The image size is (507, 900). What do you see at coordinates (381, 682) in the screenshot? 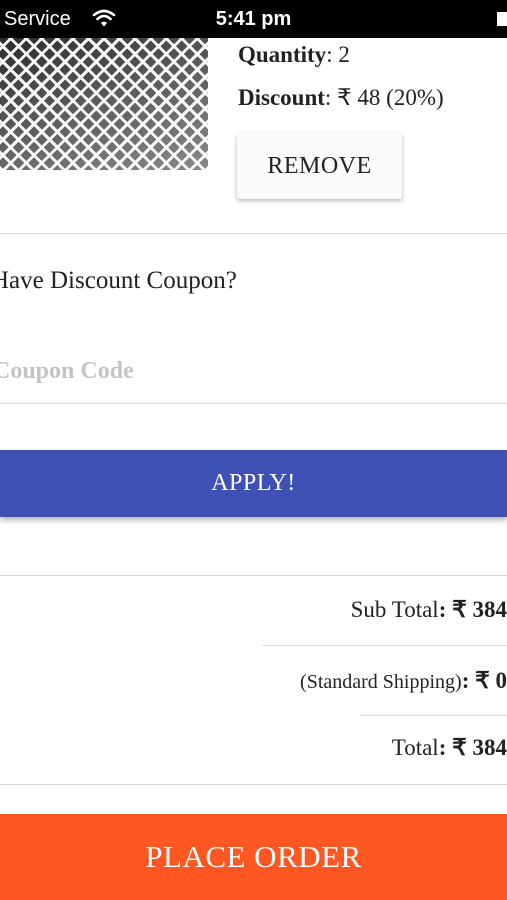
I see `shipping-label: (Standard Shipping)` at bounding box center [381, 682].